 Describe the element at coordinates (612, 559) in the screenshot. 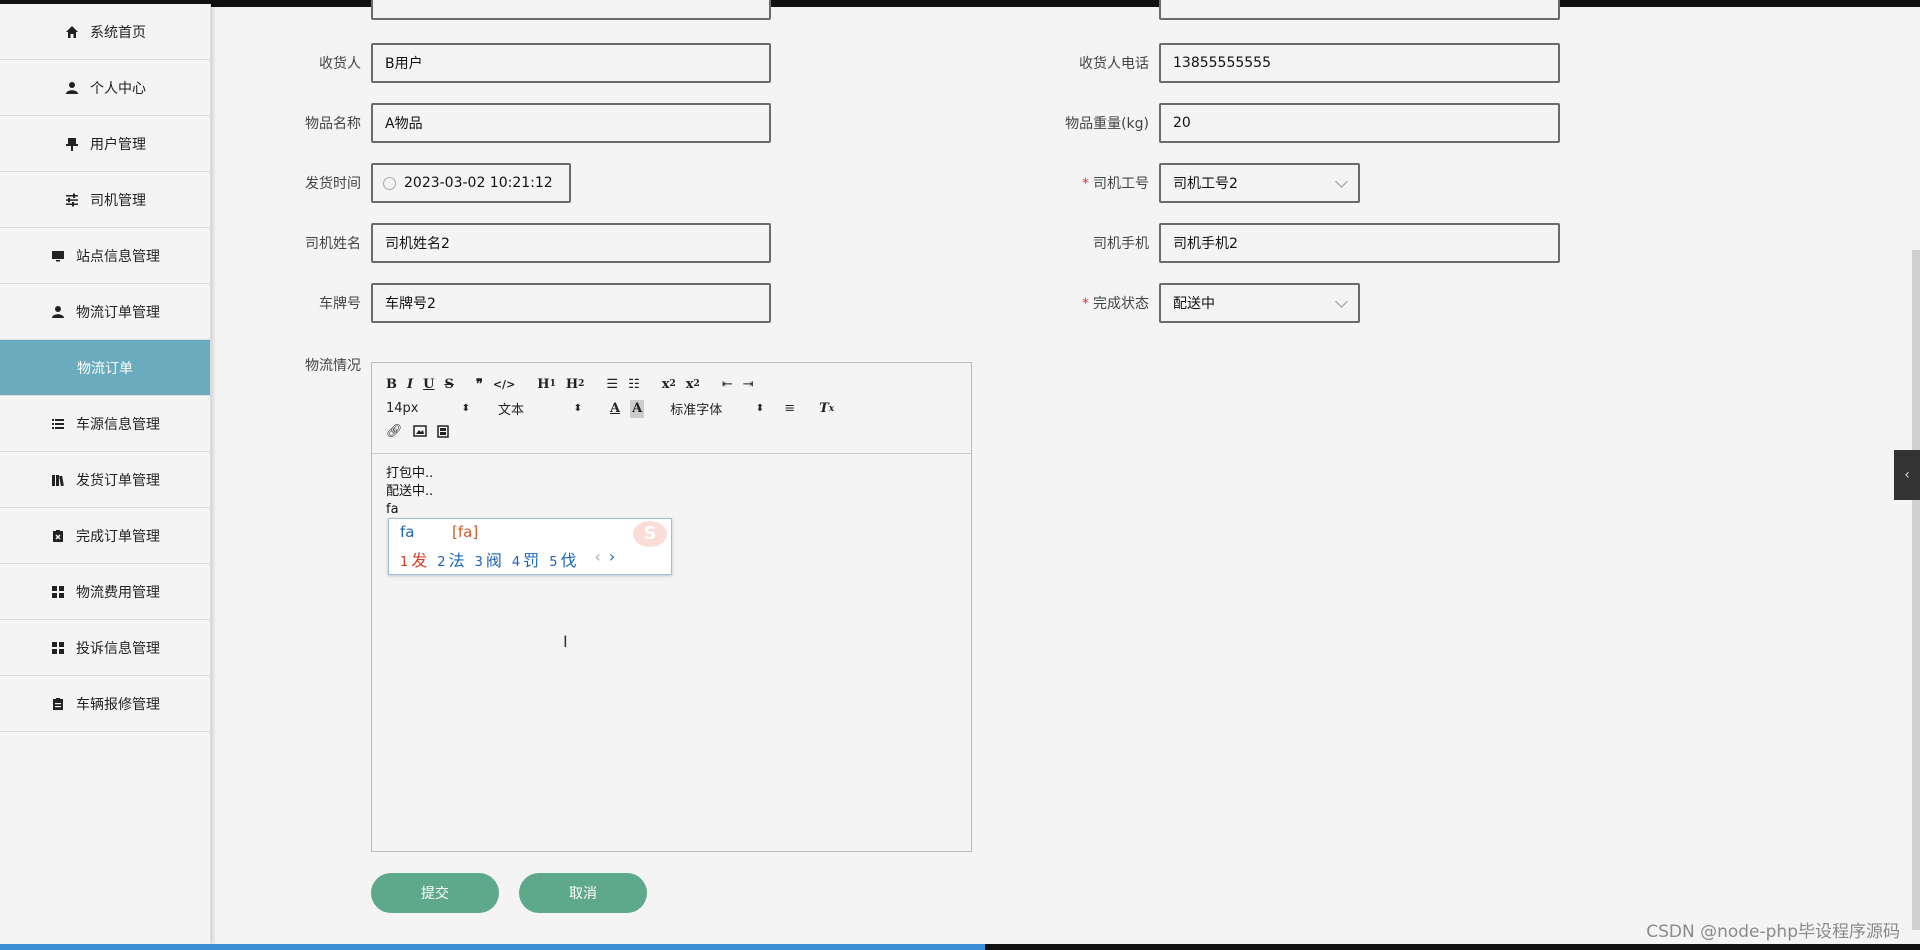

I see `ime-next-icon: ›` at that location.